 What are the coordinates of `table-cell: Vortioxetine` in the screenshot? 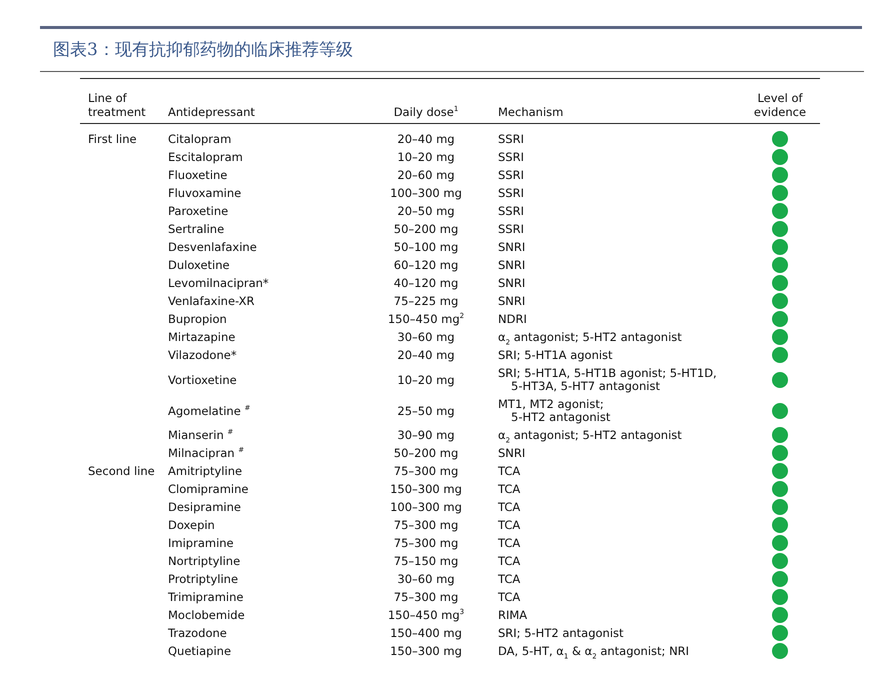 It's located at (202, 379).